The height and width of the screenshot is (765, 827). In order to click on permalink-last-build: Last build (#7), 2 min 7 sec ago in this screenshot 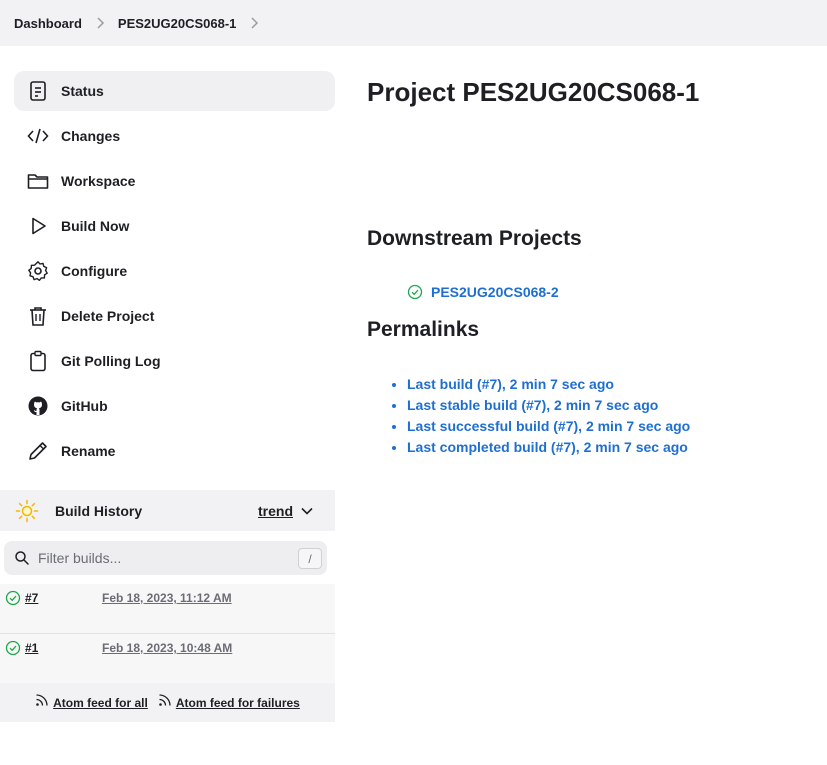, I will do `click(510, 384)`.